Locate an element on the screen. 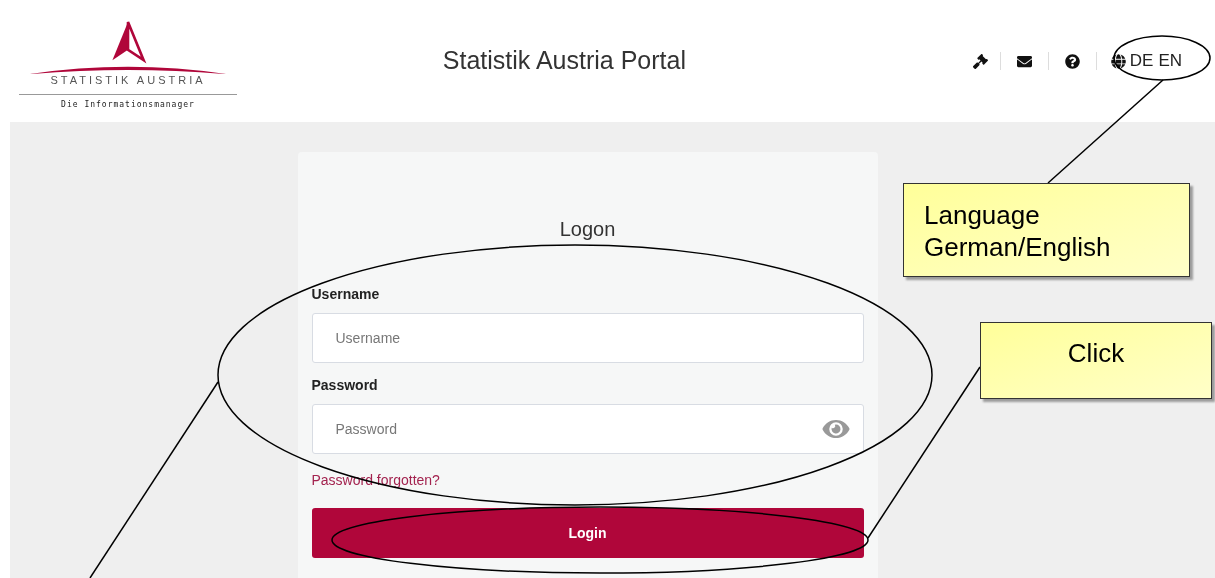  login-button: Login is located at coordinates (587, 533).